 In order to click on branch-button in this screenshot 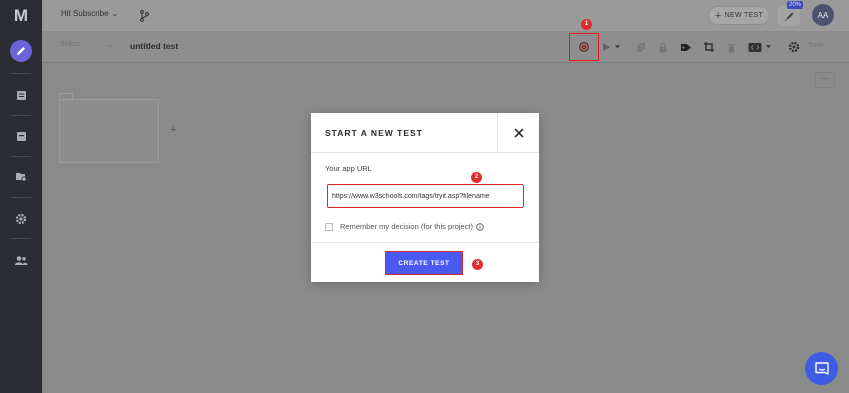, I will do `click(144, 18)`.